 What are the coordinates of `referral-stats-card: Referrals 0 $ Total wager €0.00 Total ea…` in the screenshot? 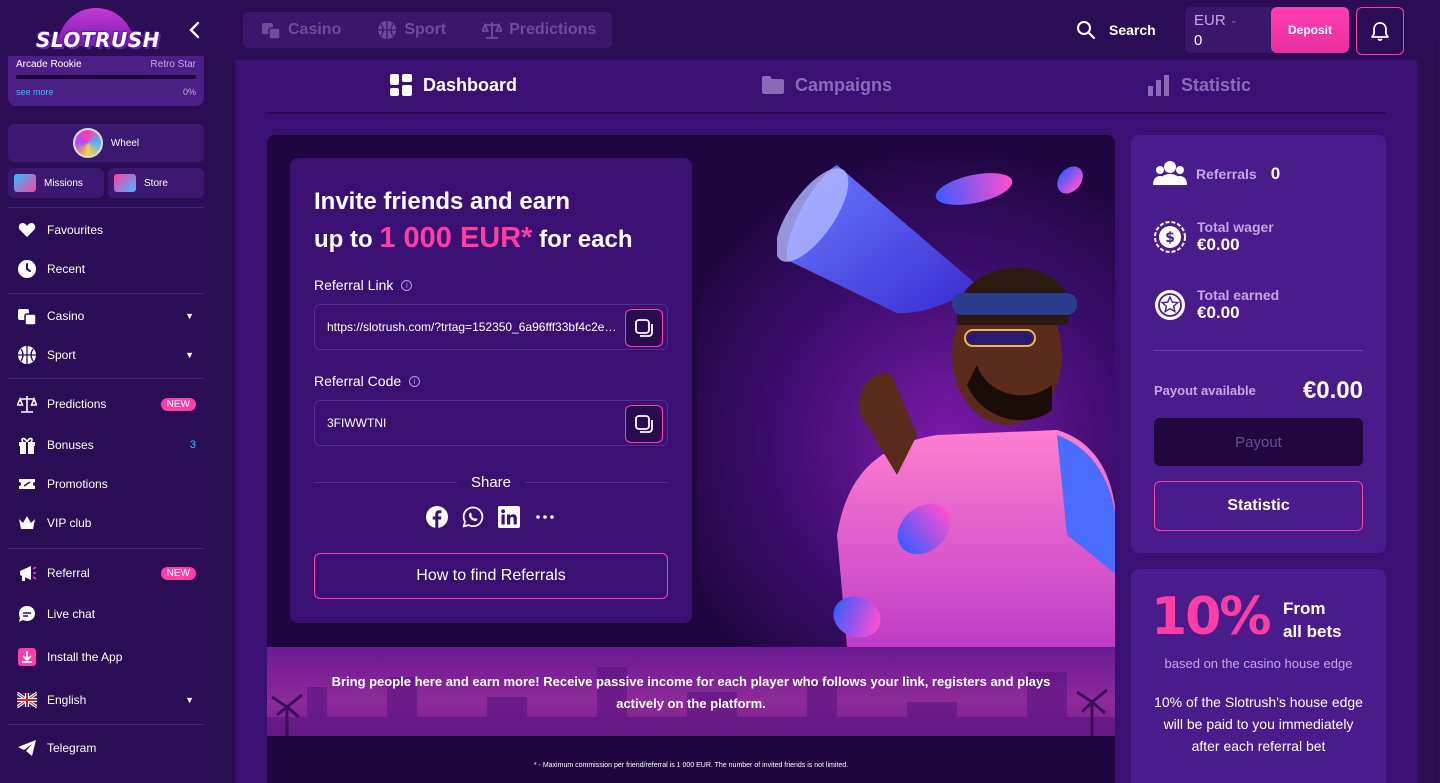 It's located at (1258, 344).